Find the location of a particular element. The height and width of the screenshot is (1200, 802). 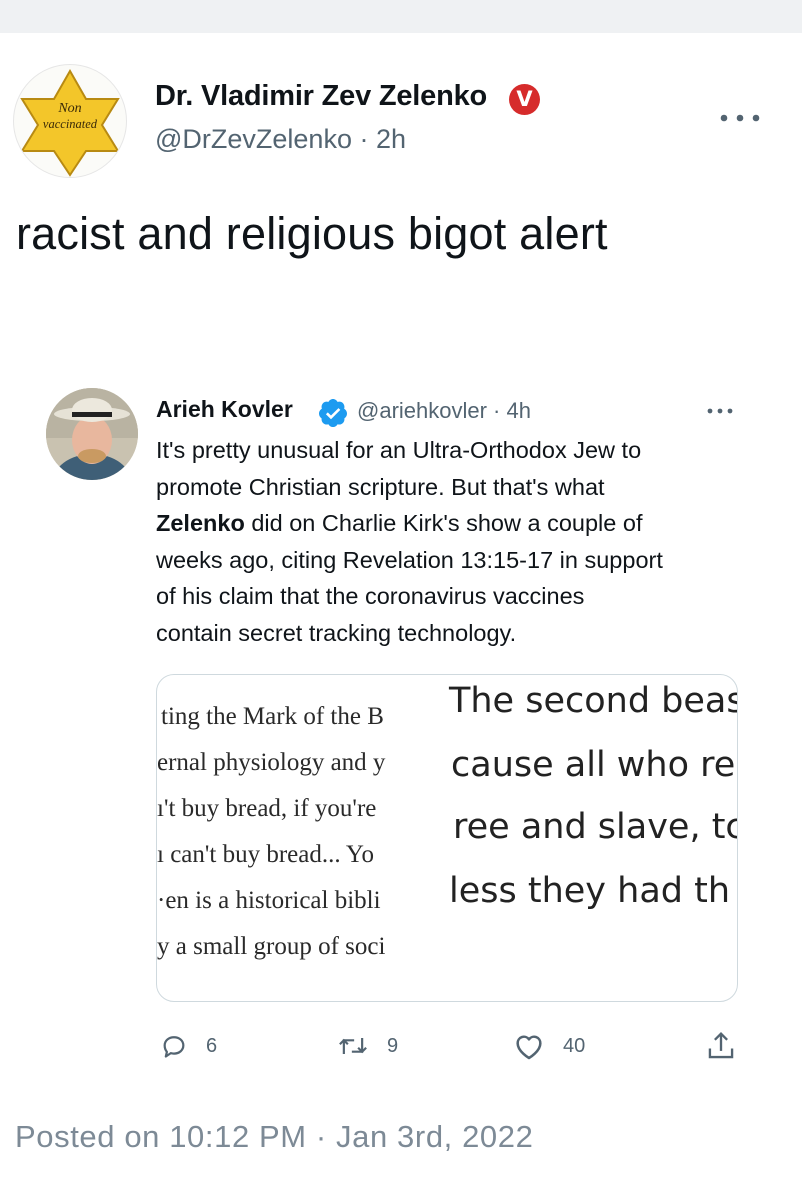

post-text: racist and religious bigot alert is located at coordinates (312, 233).